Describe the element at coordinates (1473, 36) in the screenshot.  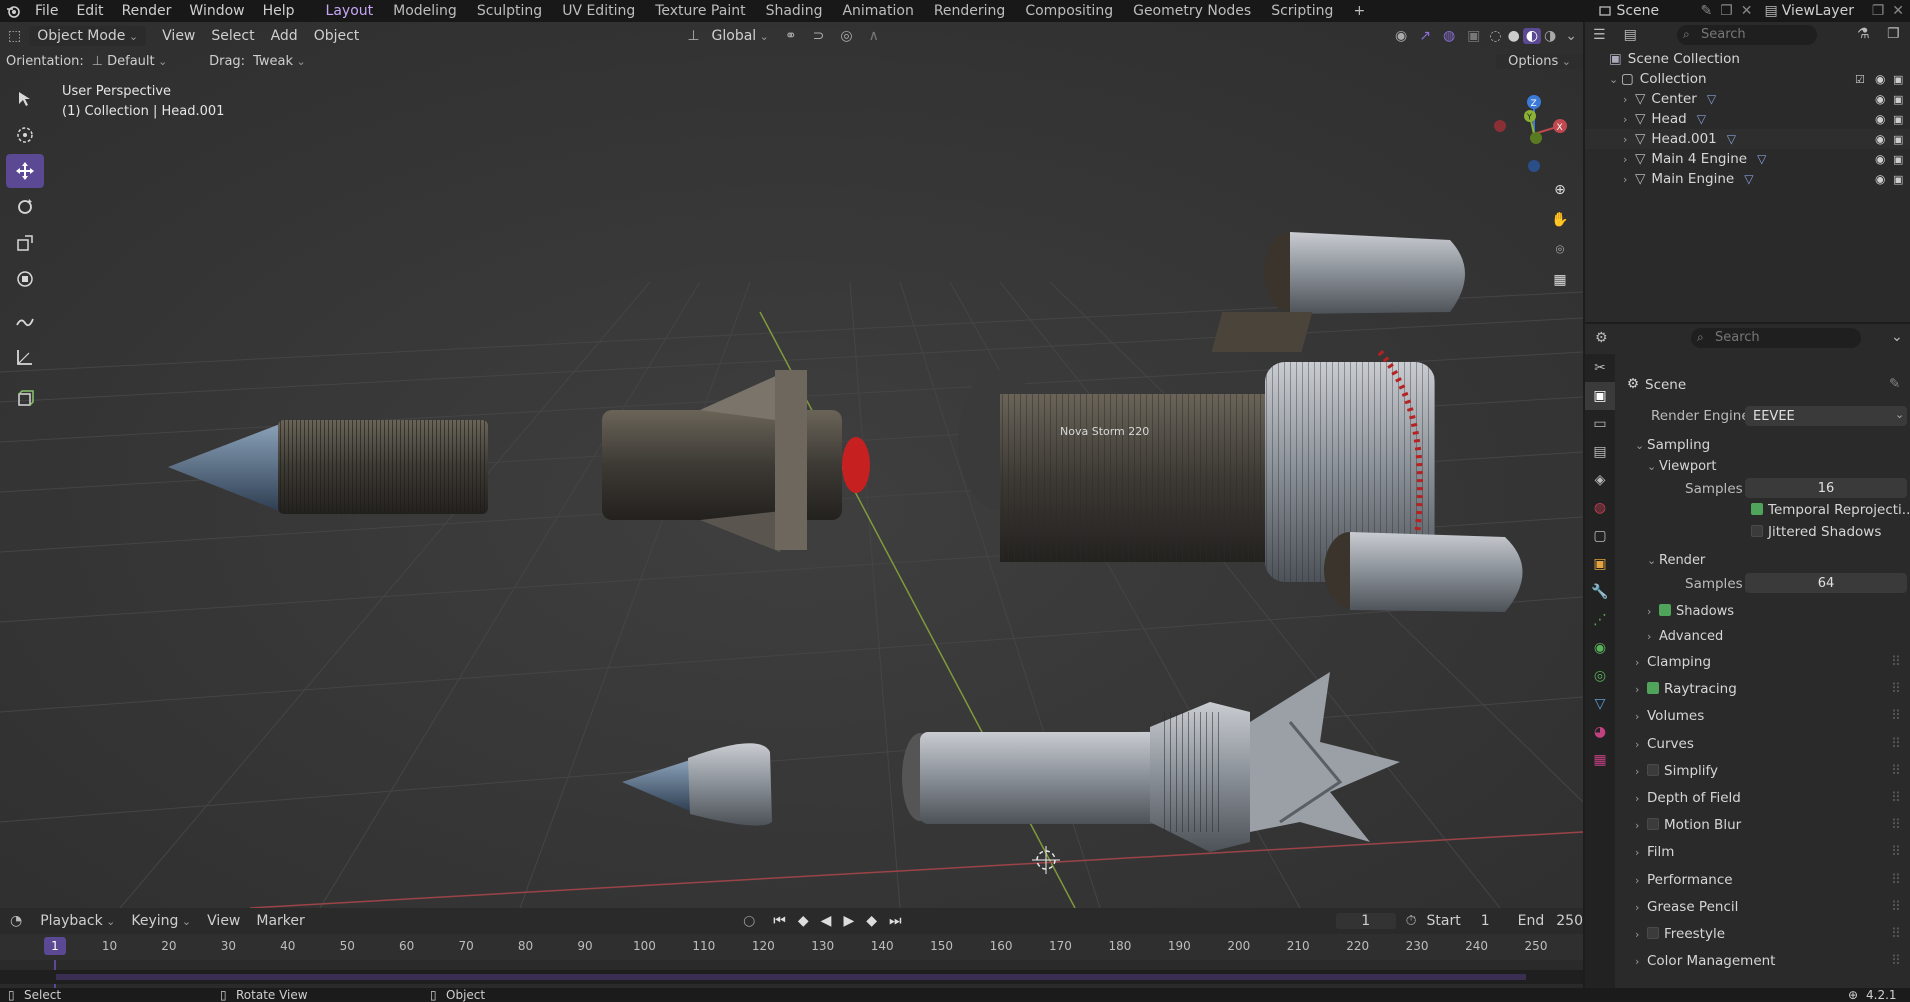
I see `xray-icon: ▣` at that location.